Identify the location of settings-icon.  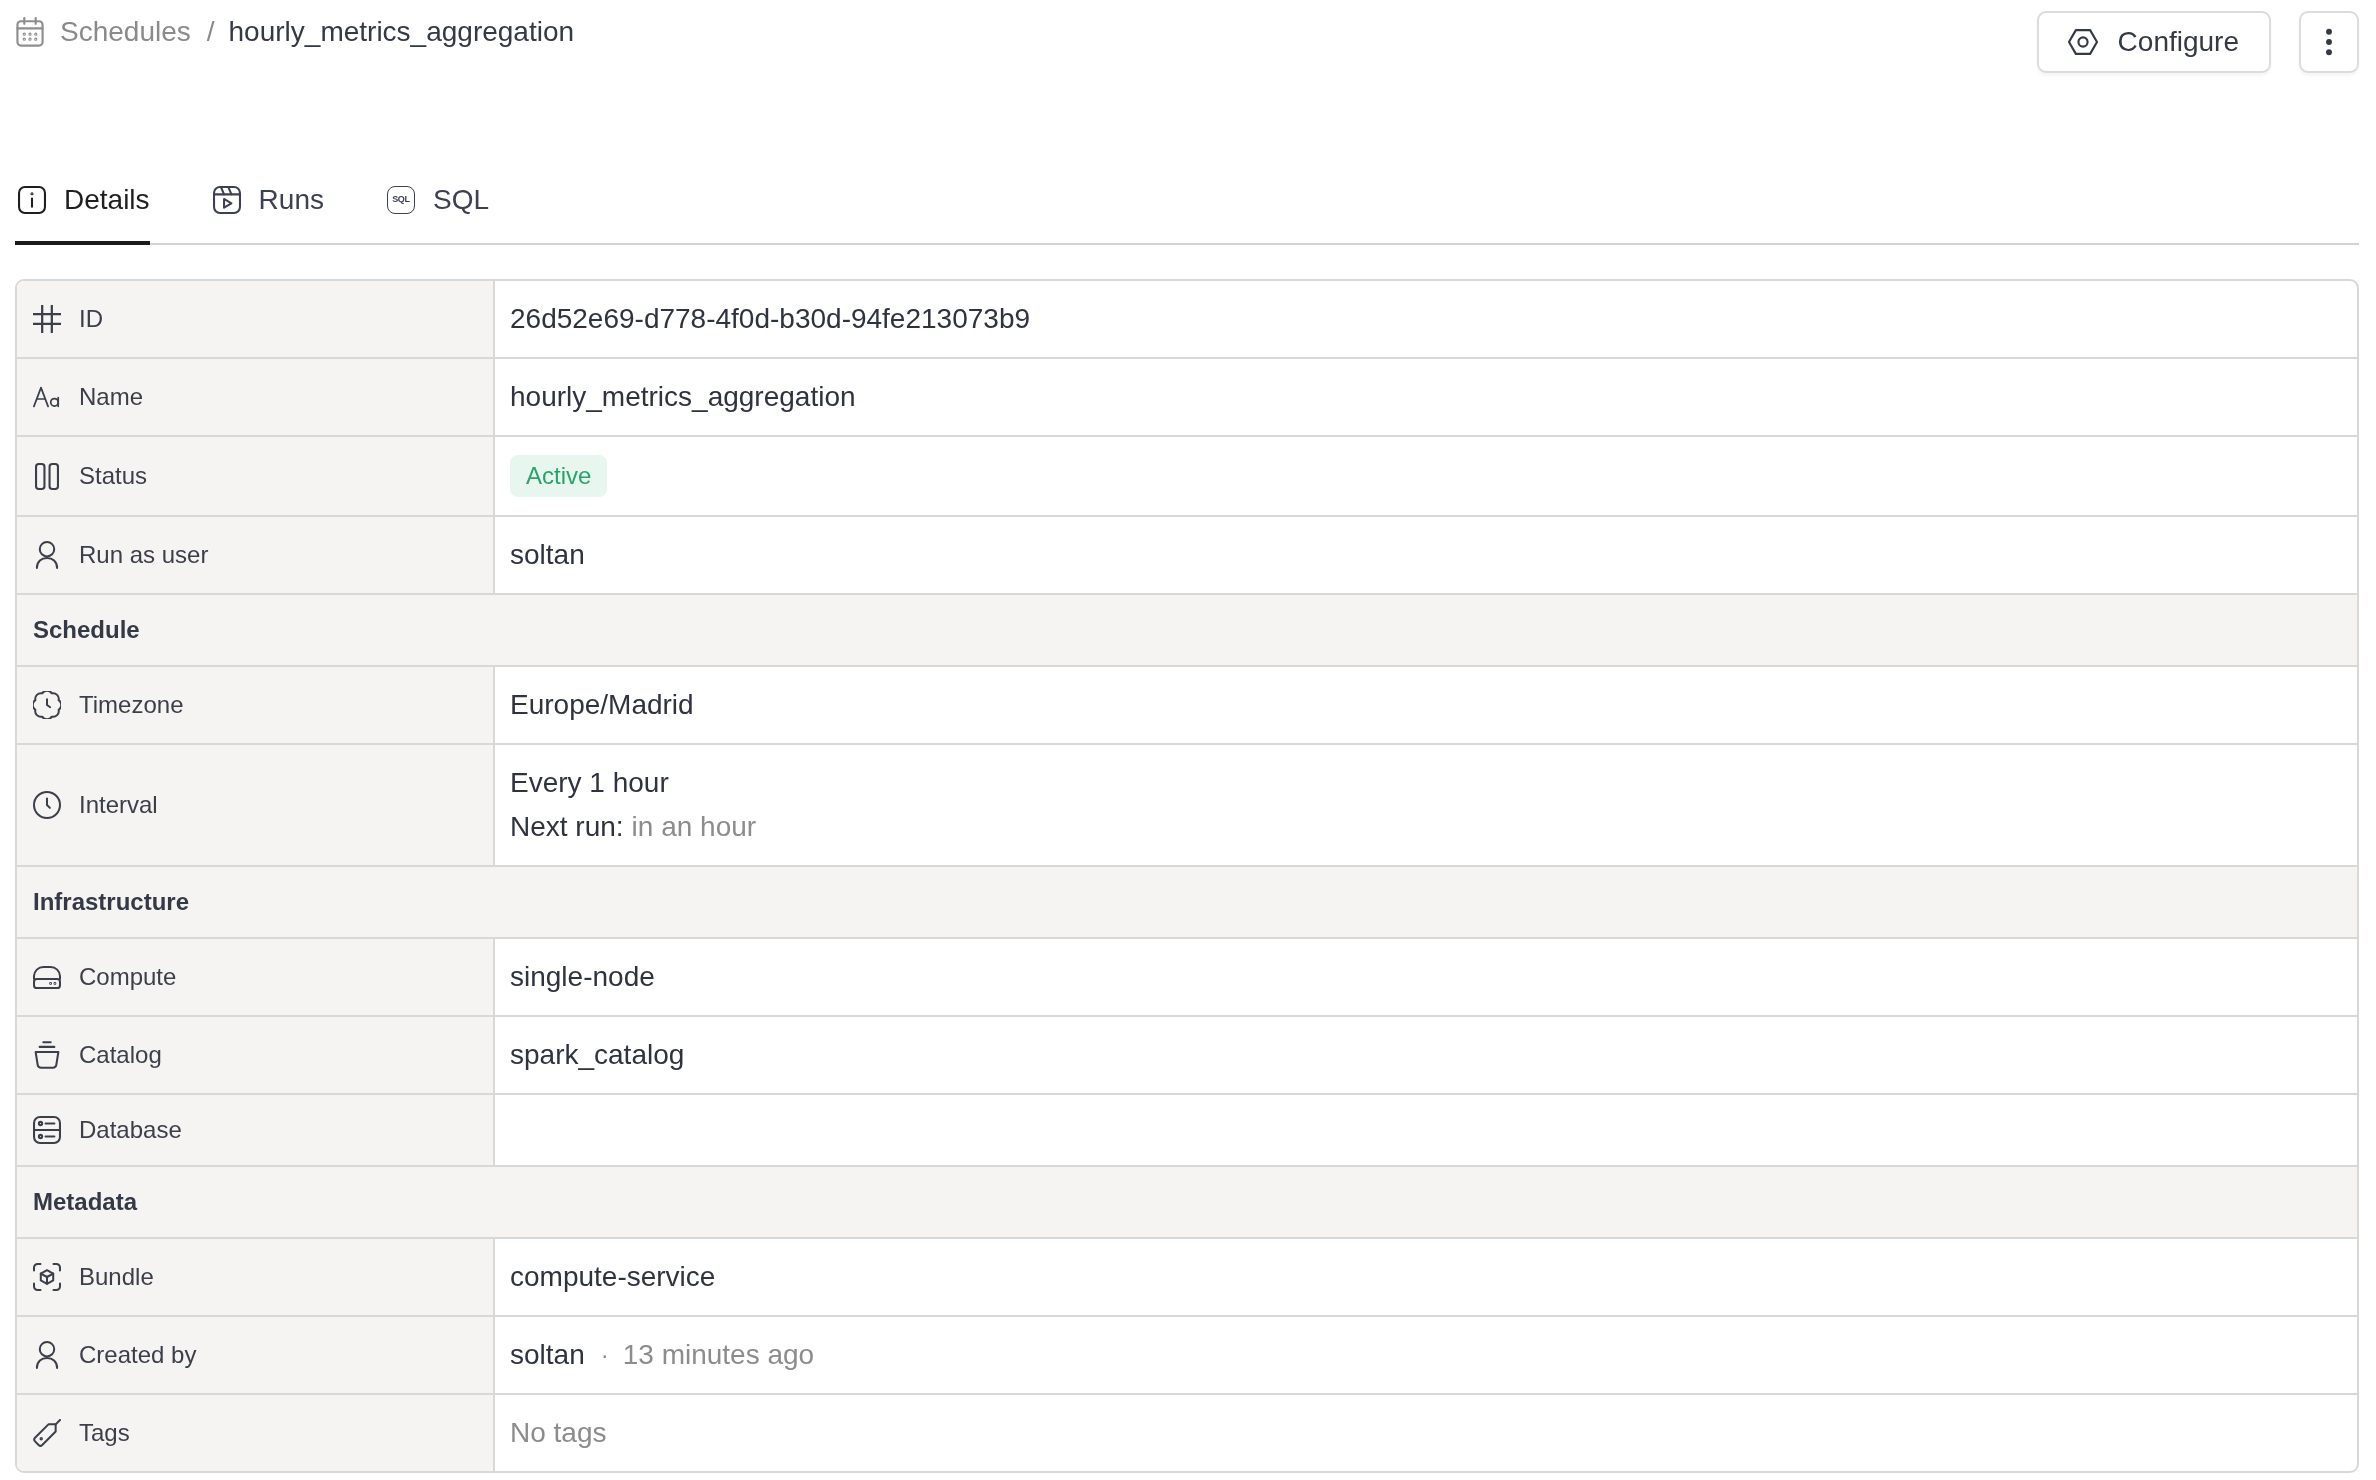
(2082, 42).